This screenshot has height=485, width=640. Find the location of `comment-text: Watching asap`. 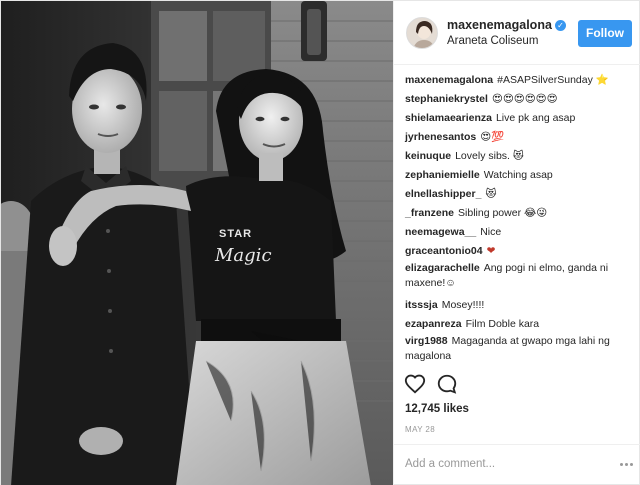

comment-text: Watching asap is located at coordinates (518, 175).